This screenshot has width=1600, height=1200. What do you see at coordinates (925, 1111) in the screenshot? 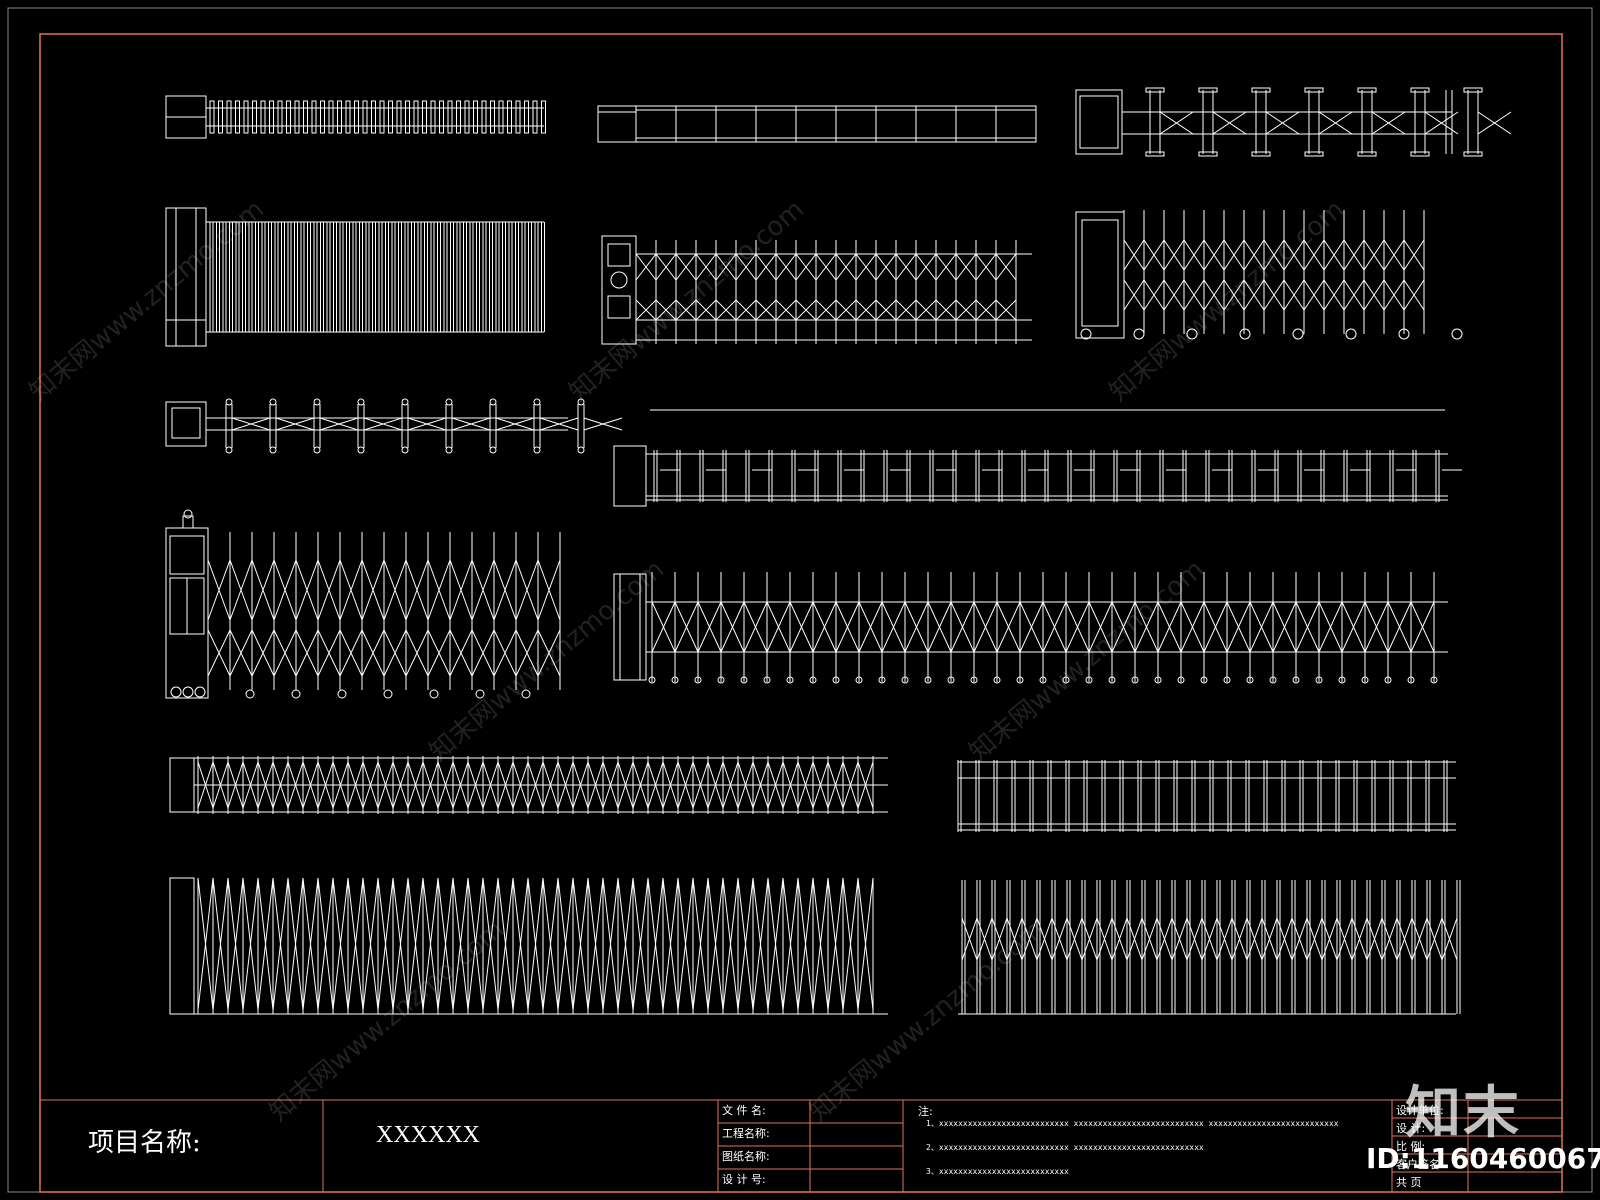
I see `notes-title: 注:` at bounding box center [925, 1111].